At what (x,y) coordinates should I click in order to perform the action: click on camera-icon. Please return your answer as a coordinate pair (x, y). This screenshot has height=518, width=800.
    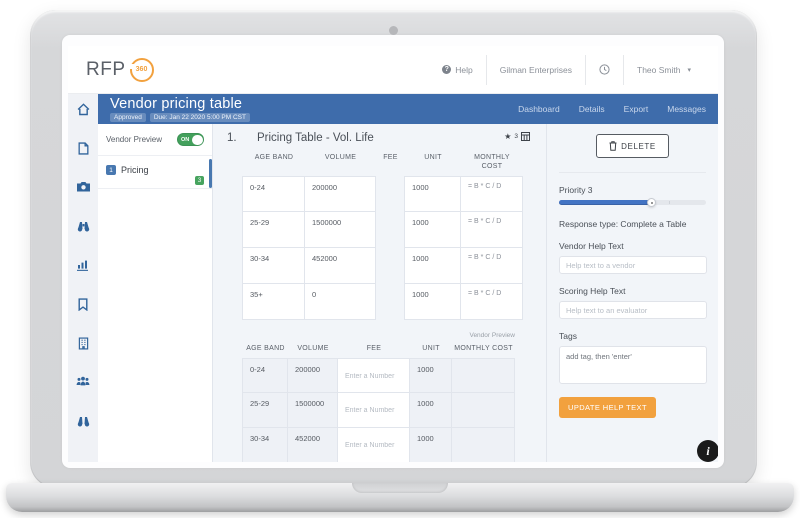
    Looking at the image, I should click on (83, 200).